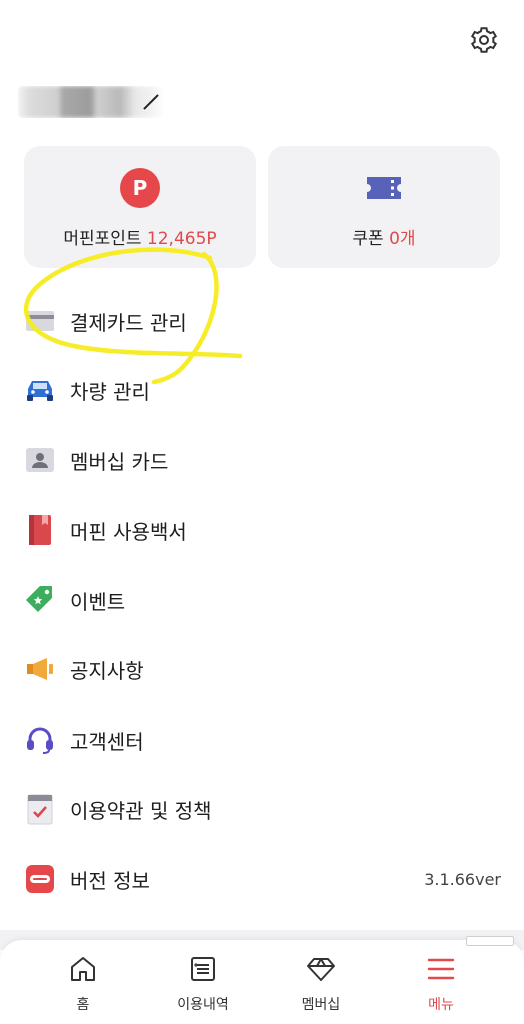 The height and width of the screenshot is (1024, 524). What do you see at coordinates (102, 239) in the screenshot?
I see `points-label: 머핀포인트` at bounding box center [102, 239].